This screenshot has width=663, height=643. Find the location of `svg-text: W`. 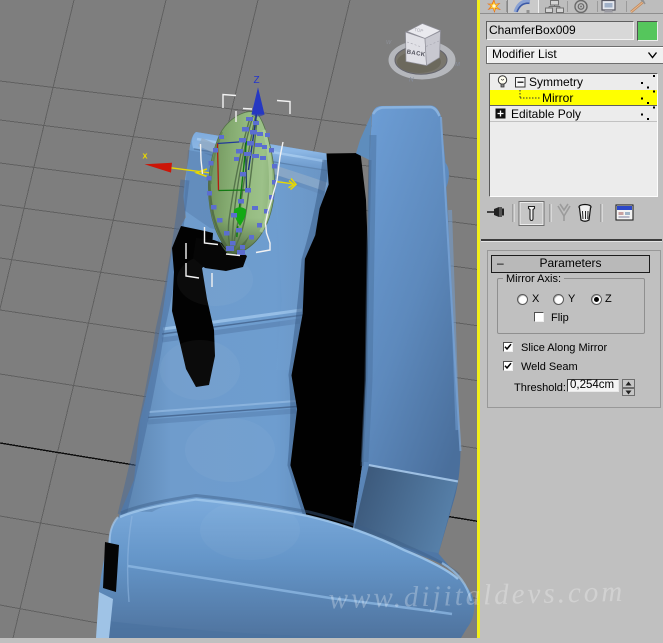

svg-text: W is located at coordinates (389, 43).